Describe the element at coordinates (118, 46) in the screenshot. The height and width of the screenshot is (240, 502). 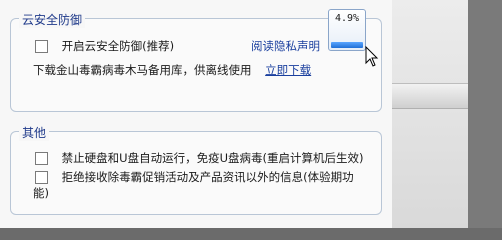
I see `enable-cloud-security-label: 开启云安全防御(推荐)` at that location.